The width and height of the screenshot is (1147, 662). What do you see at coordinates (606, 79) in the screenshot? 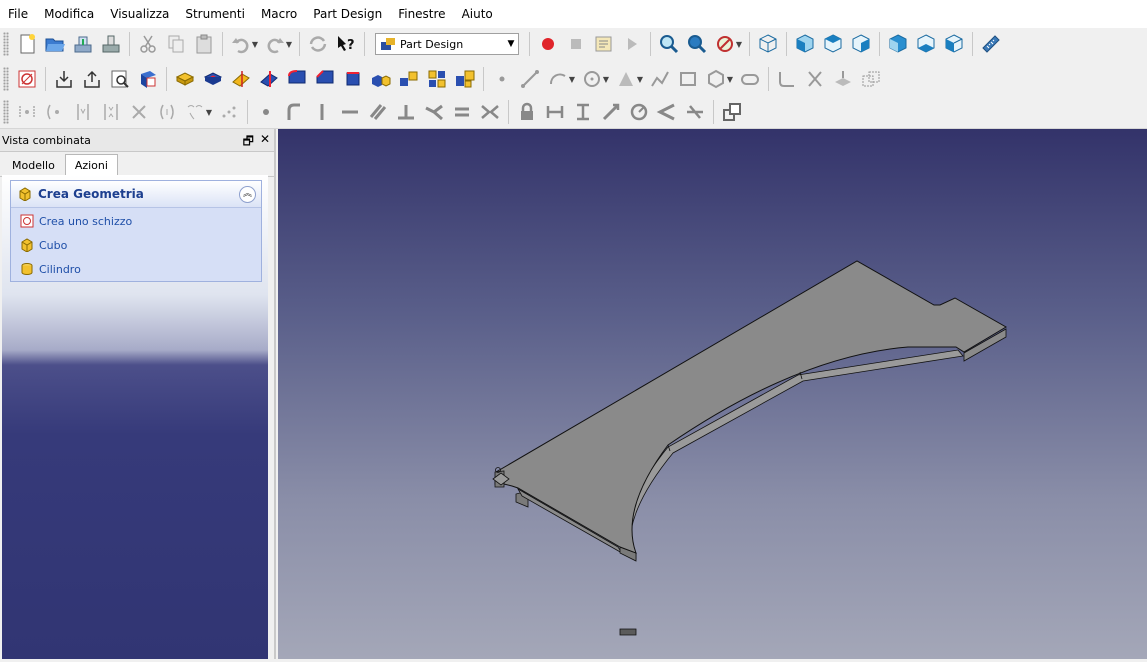
I see `circle-dropdown: ▼` at bounding box center [606, 79].